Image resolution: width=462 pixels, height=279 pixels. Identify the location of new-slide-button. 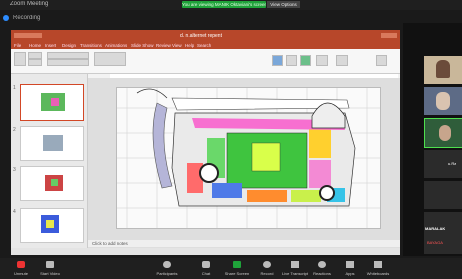
(35, 55).